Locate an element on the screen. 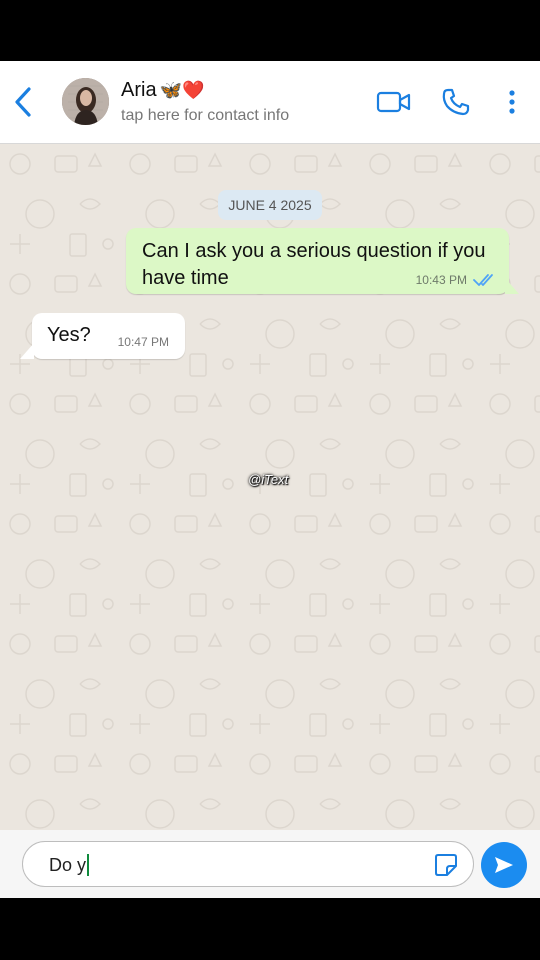  avatar is located at coordinates (85, 101).